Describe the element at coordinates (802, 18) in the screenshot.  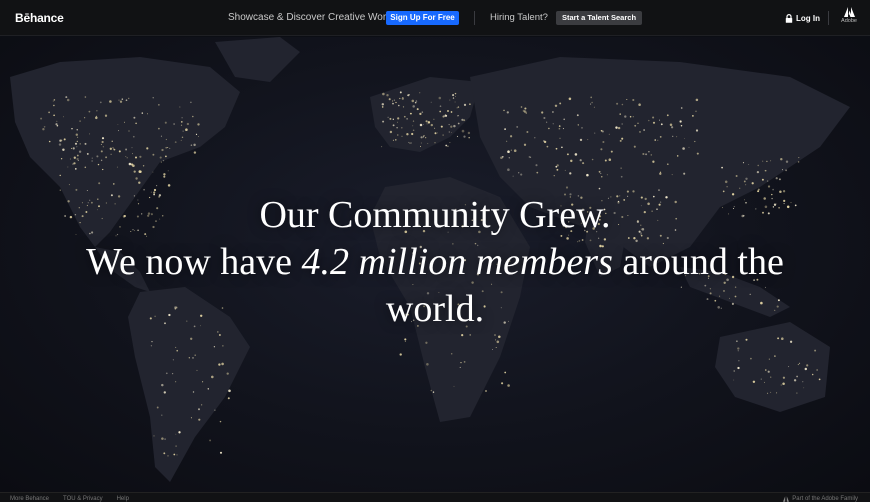
I see `log-in-link: Log In` at that location.